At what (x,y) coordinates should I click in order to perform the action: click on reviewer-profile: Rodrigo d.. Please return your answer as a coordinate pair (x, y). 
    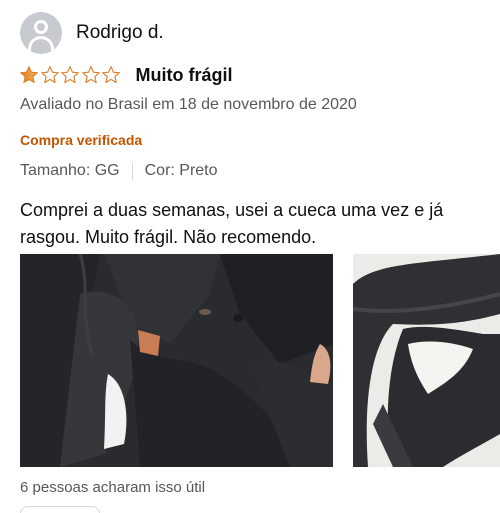
    Looking at the image, I should click on (92, 33).